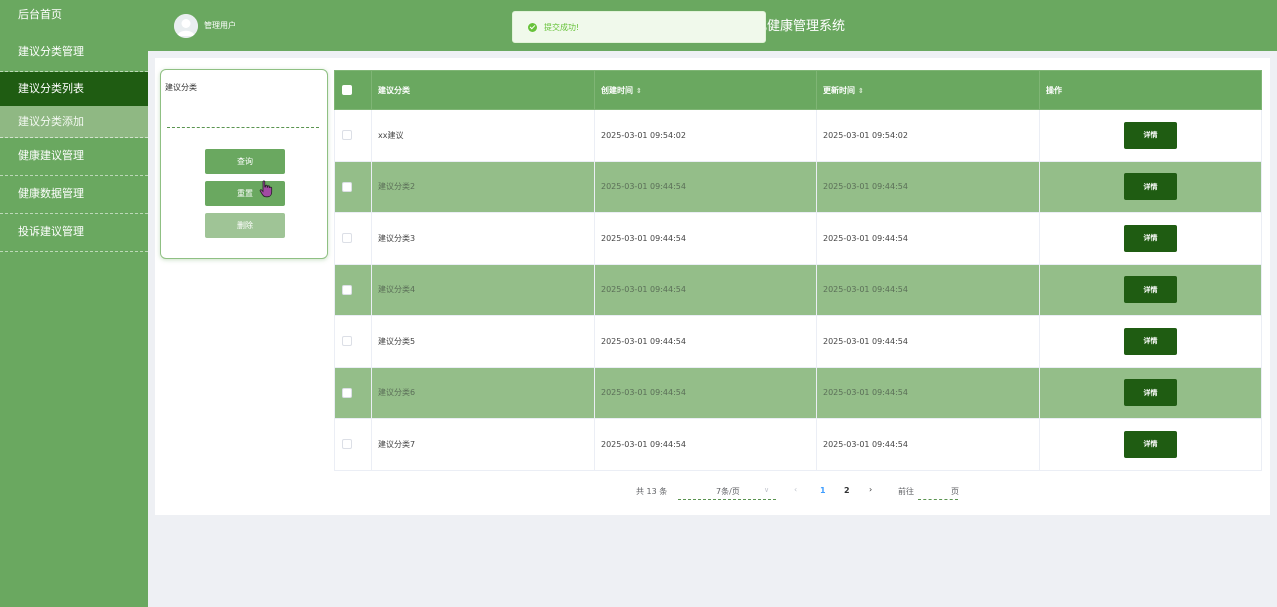 This screenshot has width=1277, height=607. What do you see at coordinates (705, 135) in the screenshot?
I see `cell-created: 2025-03-01 09:54:02` at bounding box center [705, 135].